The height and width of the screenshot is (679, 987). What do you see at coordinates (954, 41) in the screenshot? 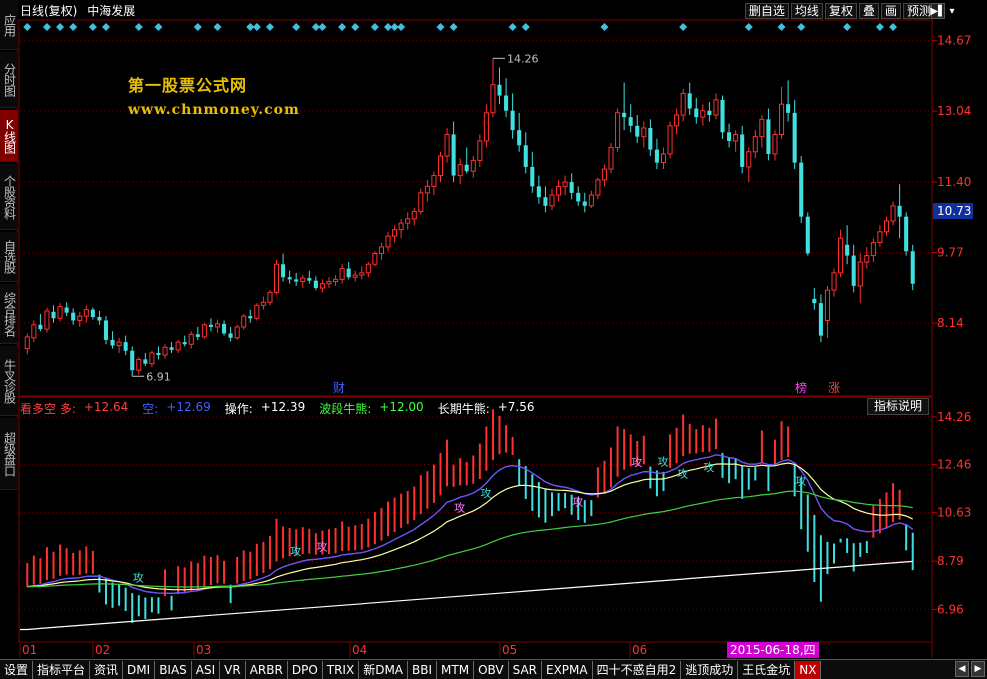
I see `price-axis-label: 14.67` at bounding box center [954, 41].